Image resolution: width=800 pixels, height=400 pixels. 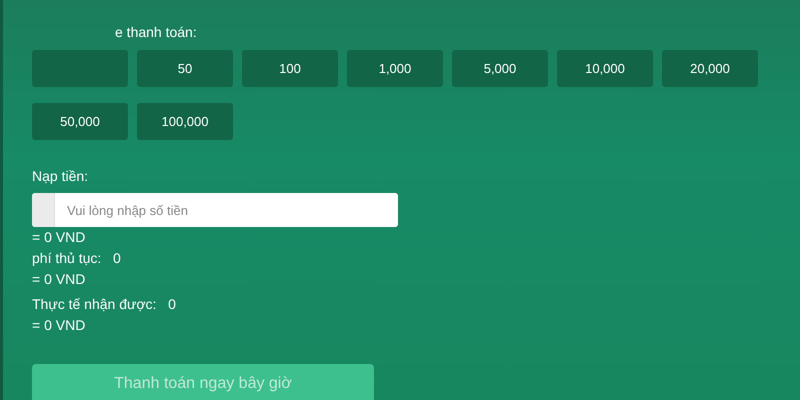 I want to click on received-text: Thực tế nhận được: 0, so click(x=104, y=304).